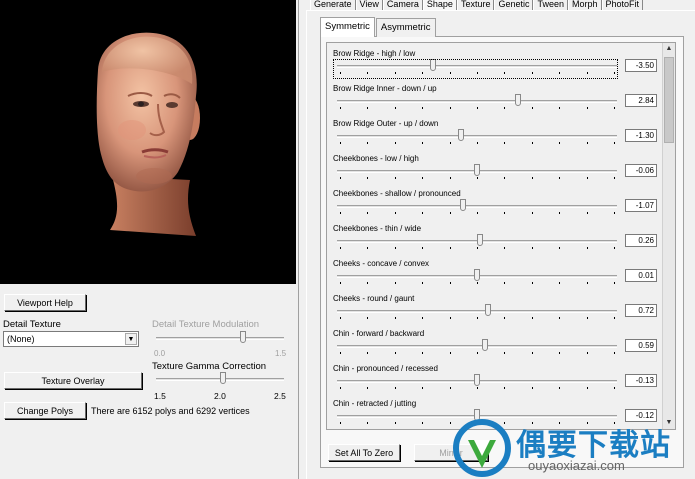 This screenshot has width=695, height=479. I want to click on shape-row: Brow Ridge Inner - down / up 2.84, so click(495, 97).